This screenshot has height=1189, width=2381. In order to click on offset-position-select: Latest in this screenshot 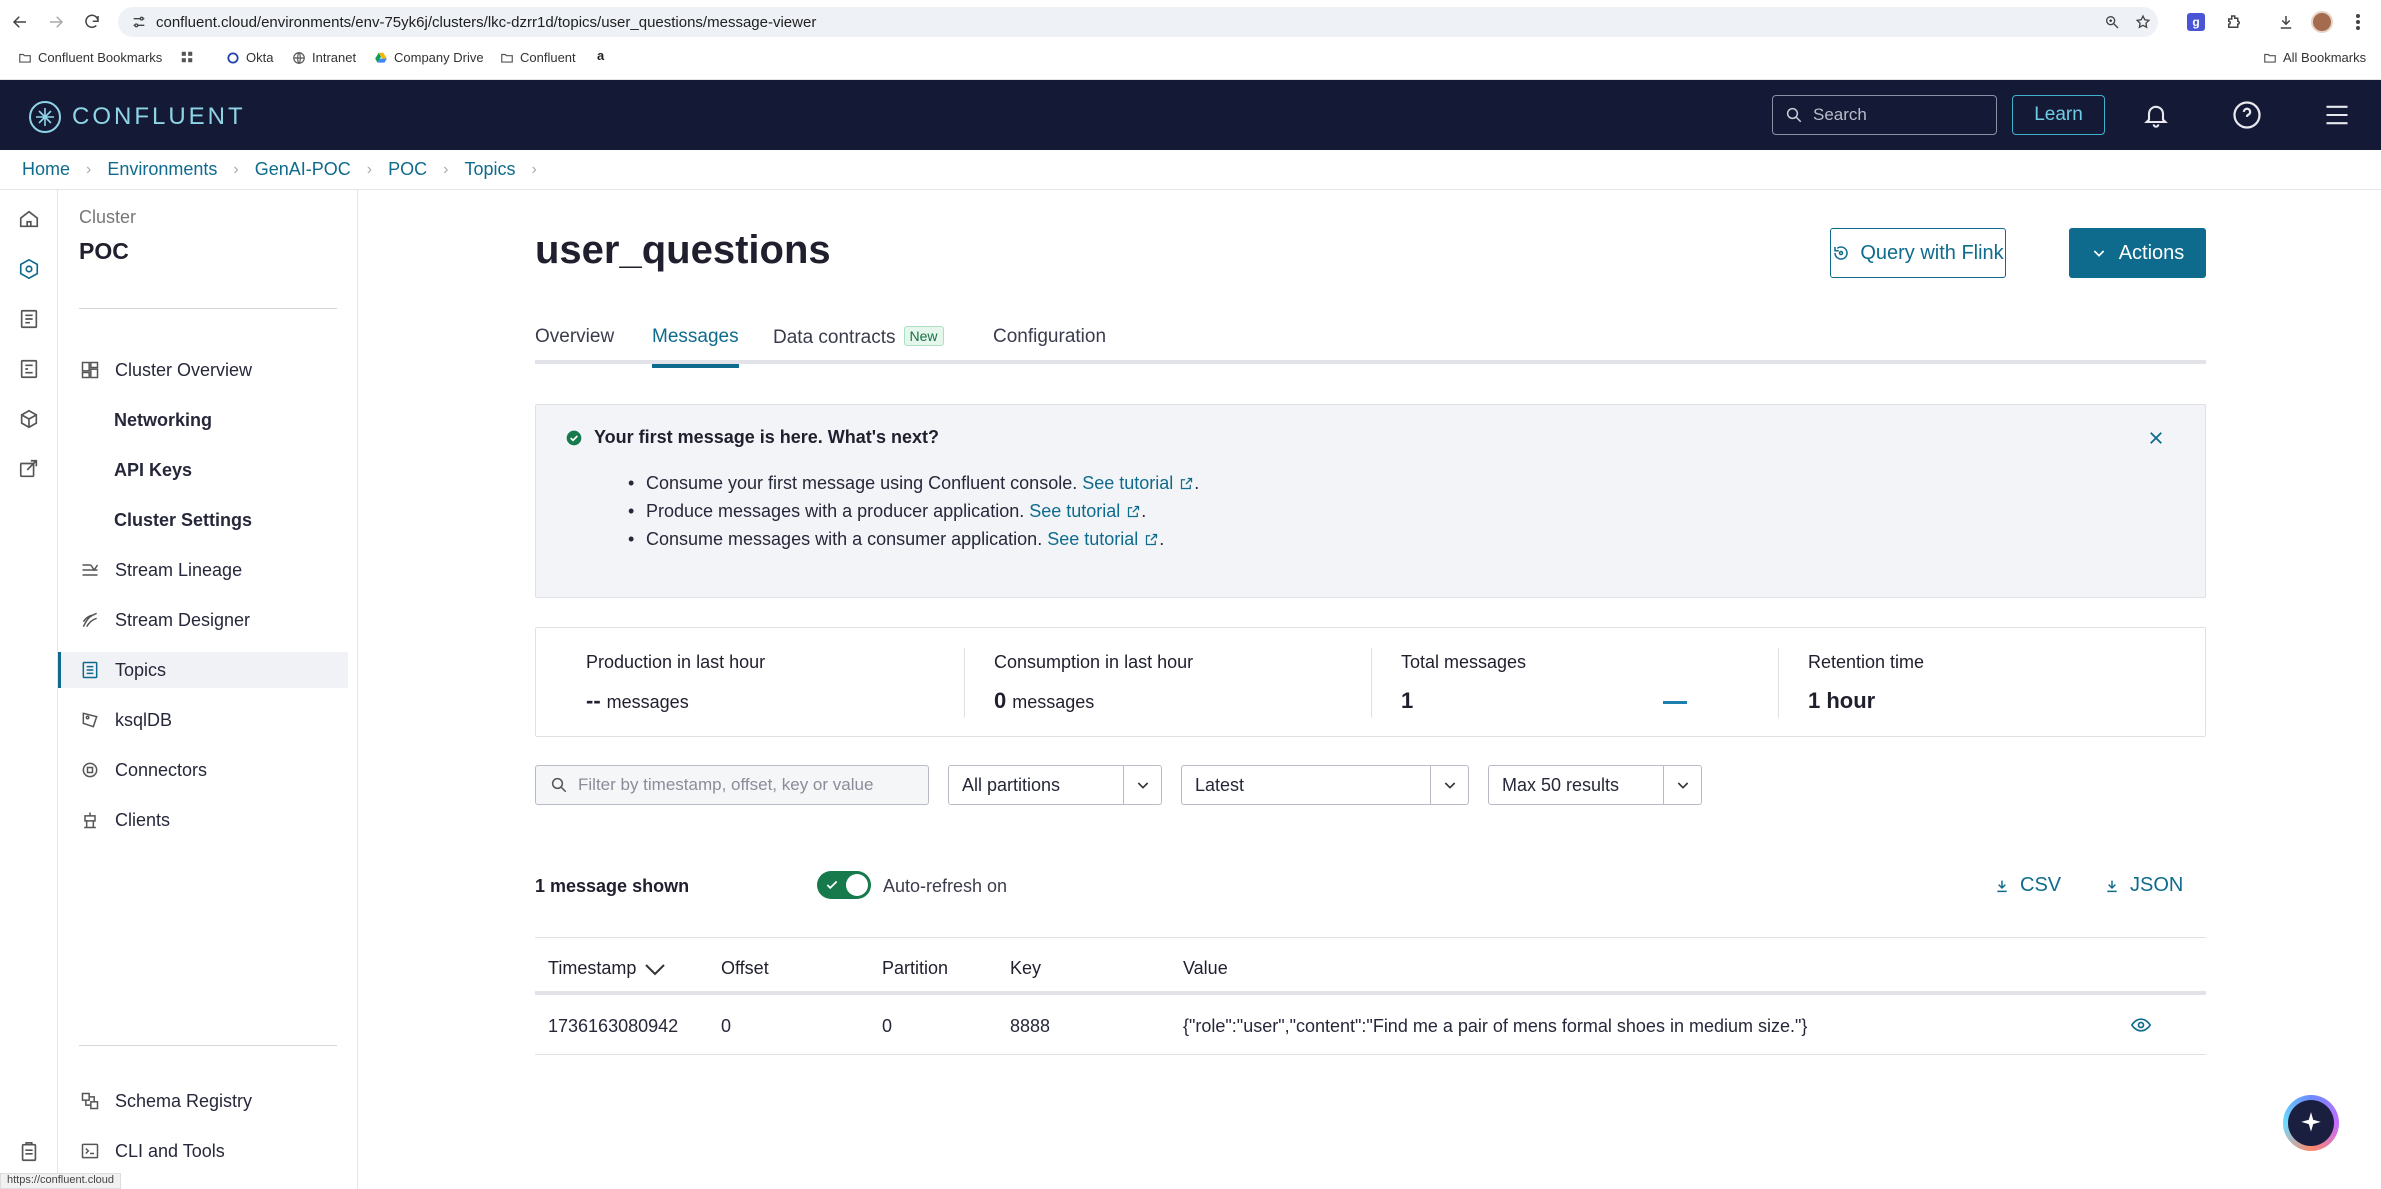, I will do `click(1325, 785)`.